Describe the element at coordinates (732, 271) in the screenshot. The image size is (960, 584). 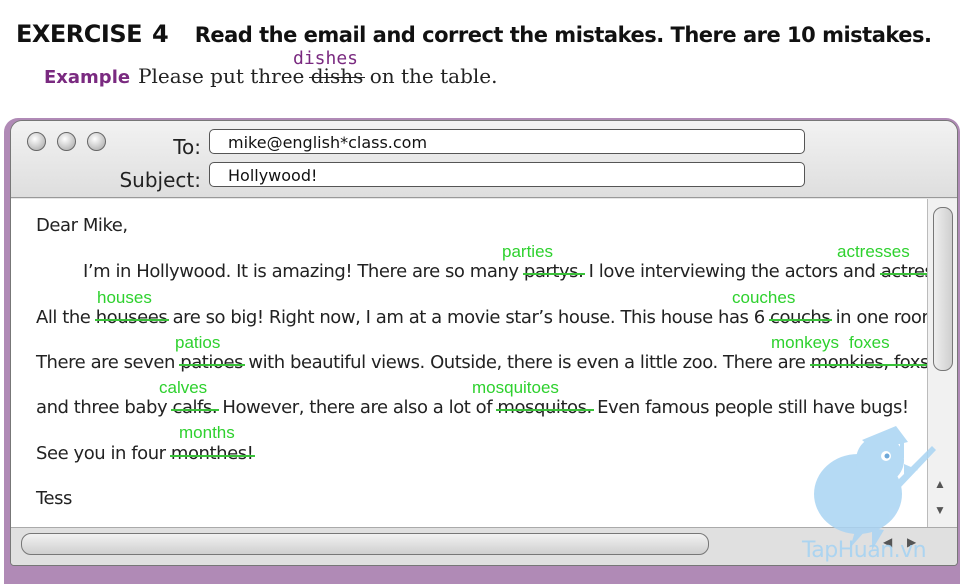
I see `text-segment: I love interviewing the actors and` at that location.